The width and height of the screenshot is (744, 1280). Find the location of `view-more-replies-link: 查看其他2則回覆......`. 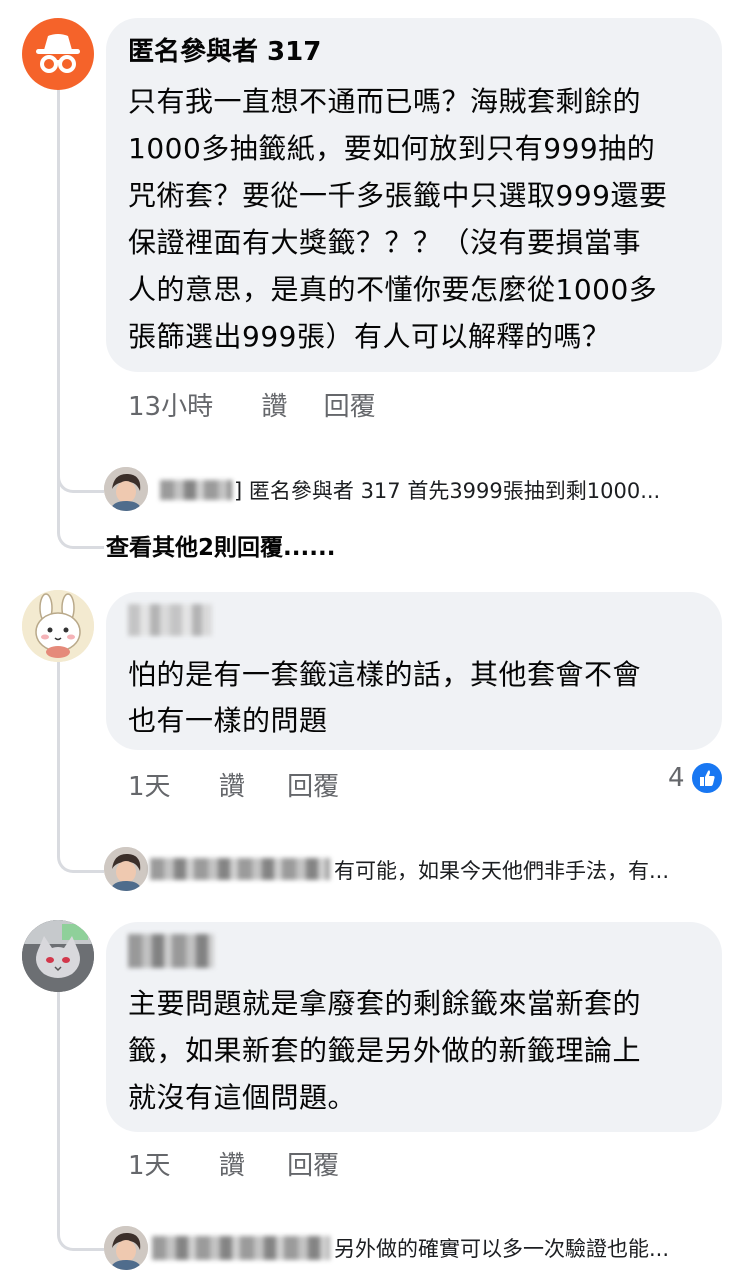

view-more-replies-link: 查看其他2則回覆...... is located at coordinates (220, 548).